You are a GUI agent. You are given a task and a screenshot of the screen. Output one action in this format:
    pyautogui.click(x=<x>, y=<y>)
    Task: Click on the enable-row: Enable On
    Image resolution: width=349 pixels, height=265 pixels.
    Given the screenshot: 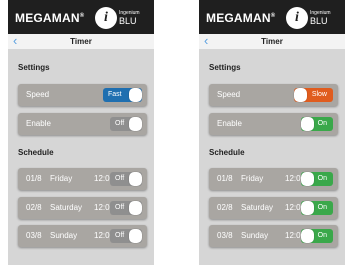 What is the action you would take?
    pyautogui.click(x=273, y=124)
    